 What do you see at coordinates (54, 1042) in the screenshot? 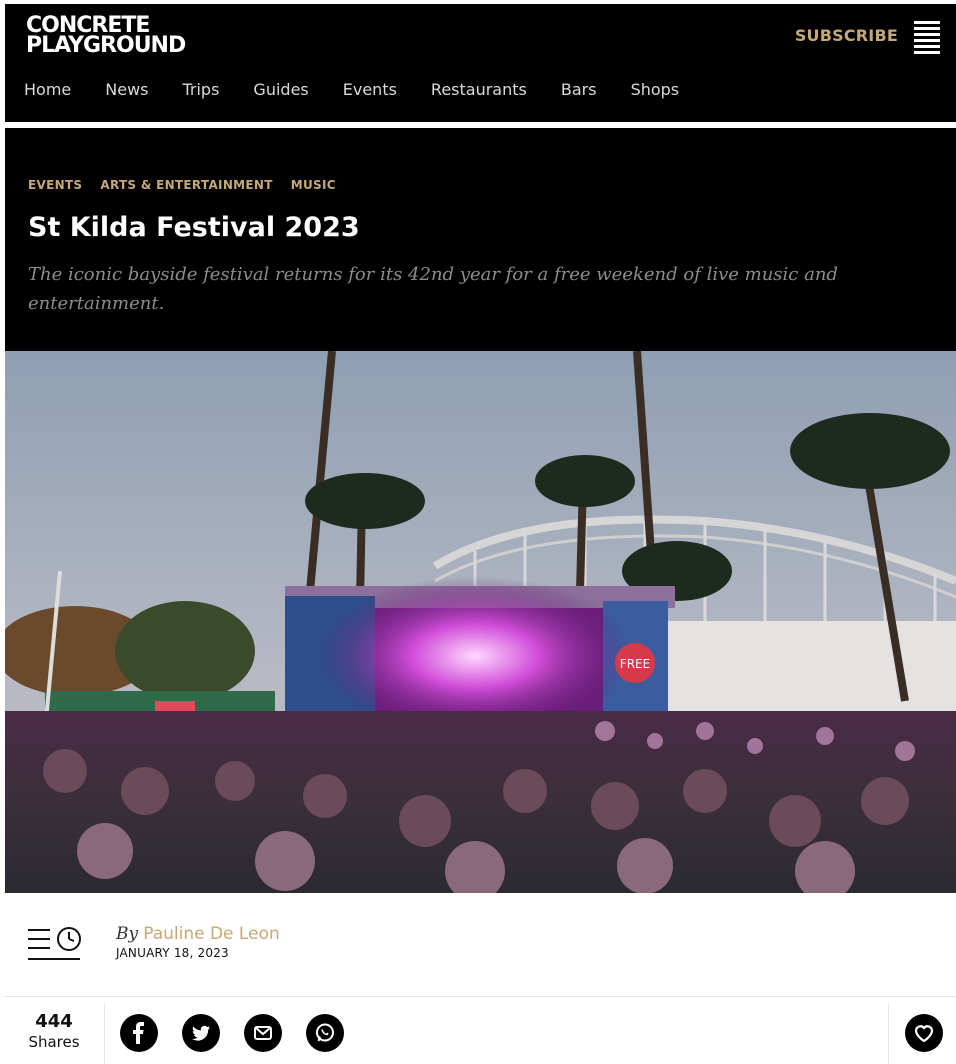
I see `share-count-label: Shares` at bounding box center [54, 1042].